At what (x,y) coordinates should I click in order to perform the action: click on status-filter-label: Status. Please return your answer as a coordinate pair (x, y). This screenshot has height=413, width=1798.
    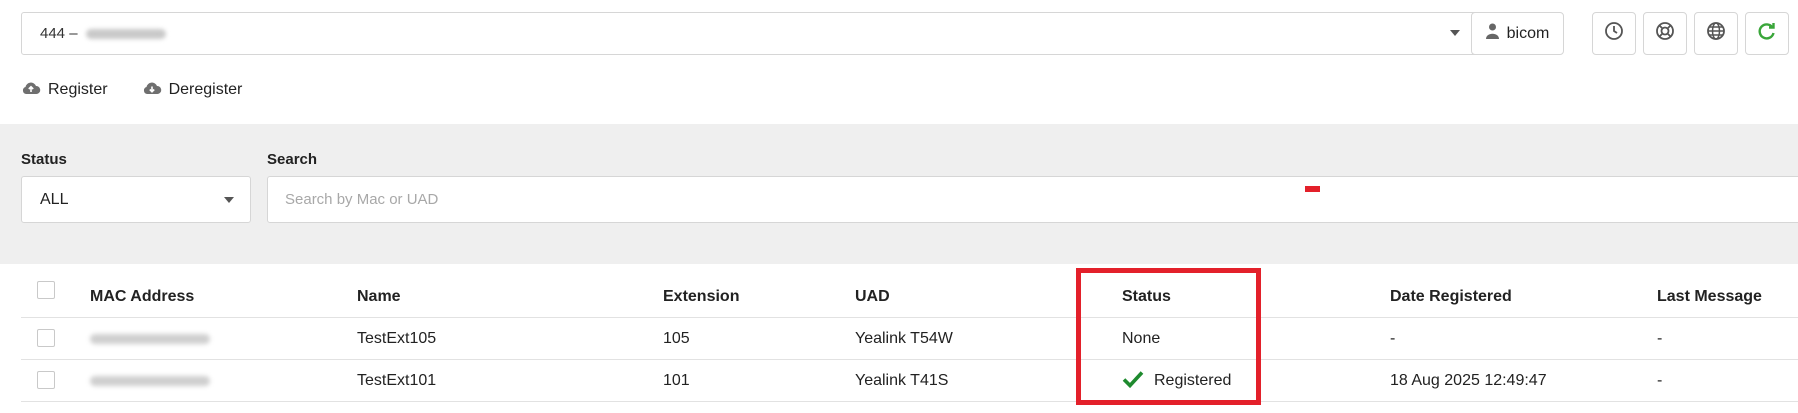
    Looking at the image, I should click on (44, 159).